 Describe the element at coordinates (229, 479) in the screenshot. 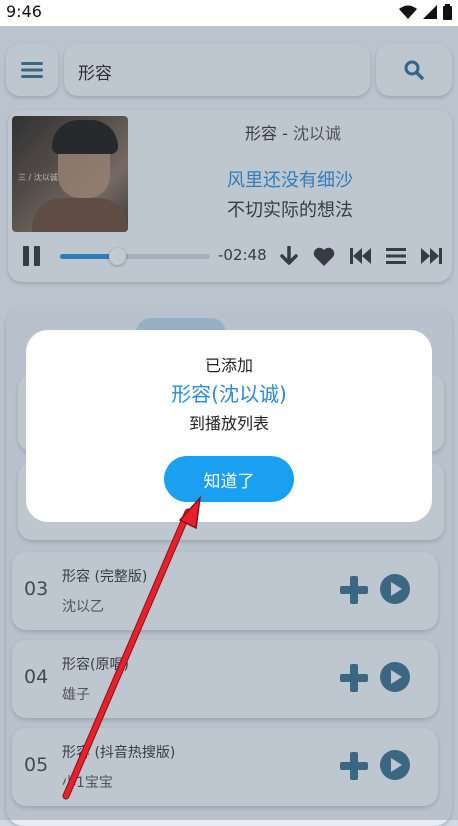

I see `dialog-ok-button: 知道了` at that location.